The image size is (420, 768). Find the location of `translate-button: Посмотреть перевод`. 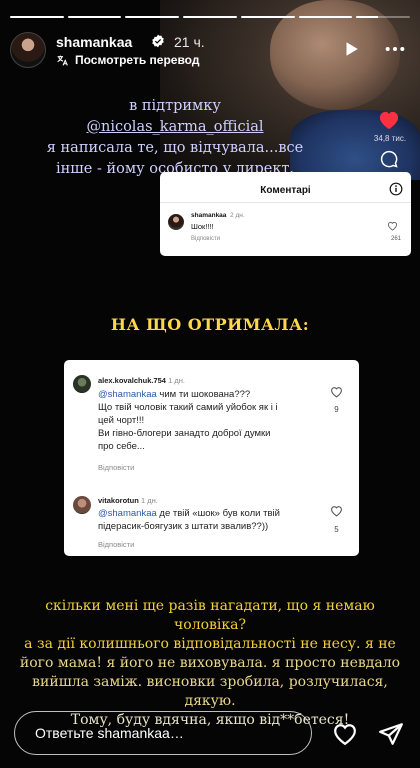

translate-button: Посмотреть перевод is located at coordinates (127, 60).